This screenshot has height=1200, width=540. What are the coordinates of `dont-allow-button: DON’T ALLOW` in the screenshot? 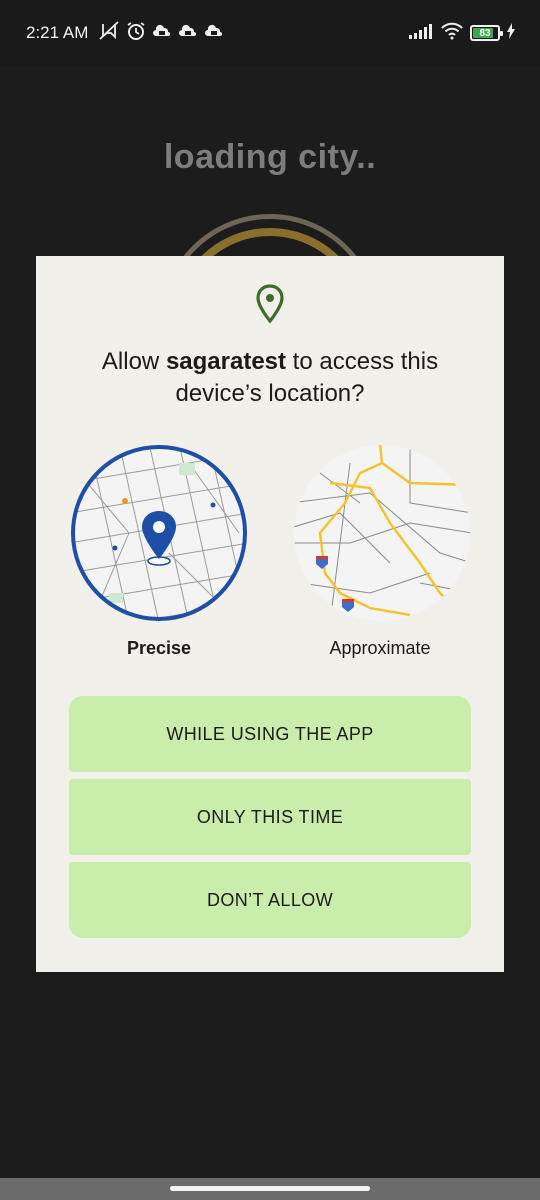 It's located at (270, 900).